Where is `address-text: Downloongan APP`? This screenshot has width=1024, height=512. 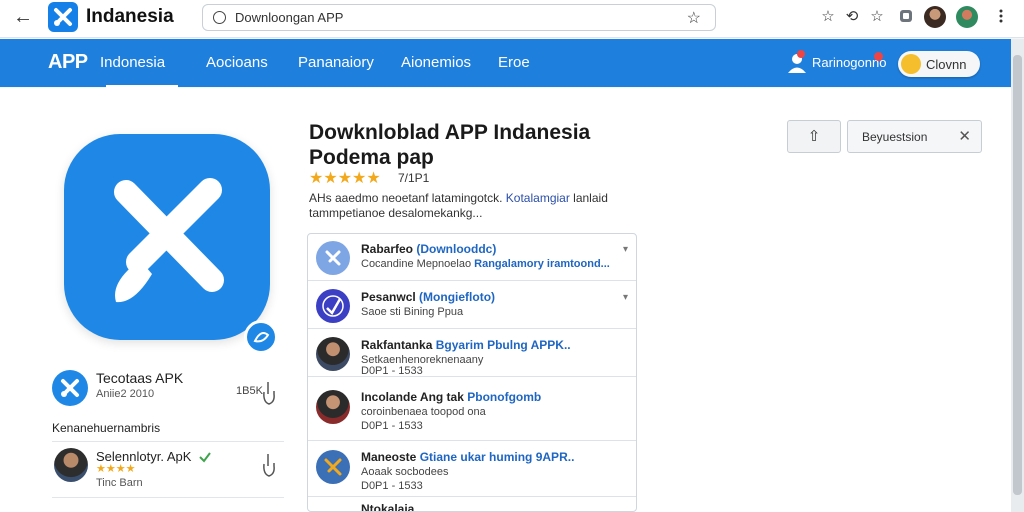
address-text: Downloongan APP is located at coordinates (289, 17).